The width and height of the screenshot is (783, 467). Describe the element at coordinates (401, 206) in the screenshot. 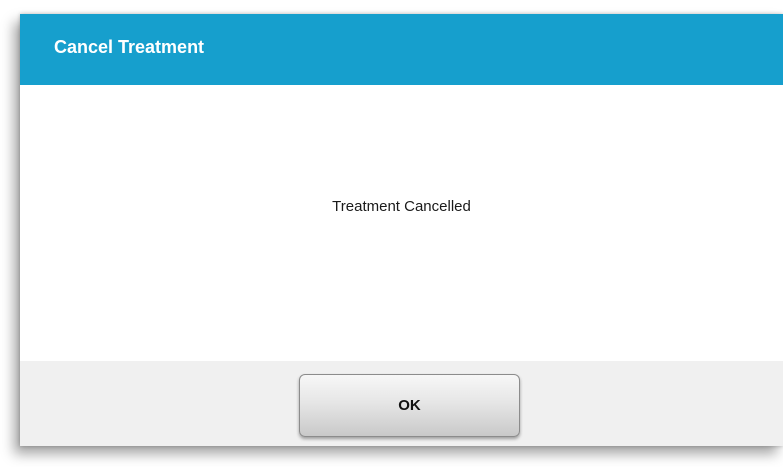

I see `dialog-message: Treatment Cancelled` at that location.